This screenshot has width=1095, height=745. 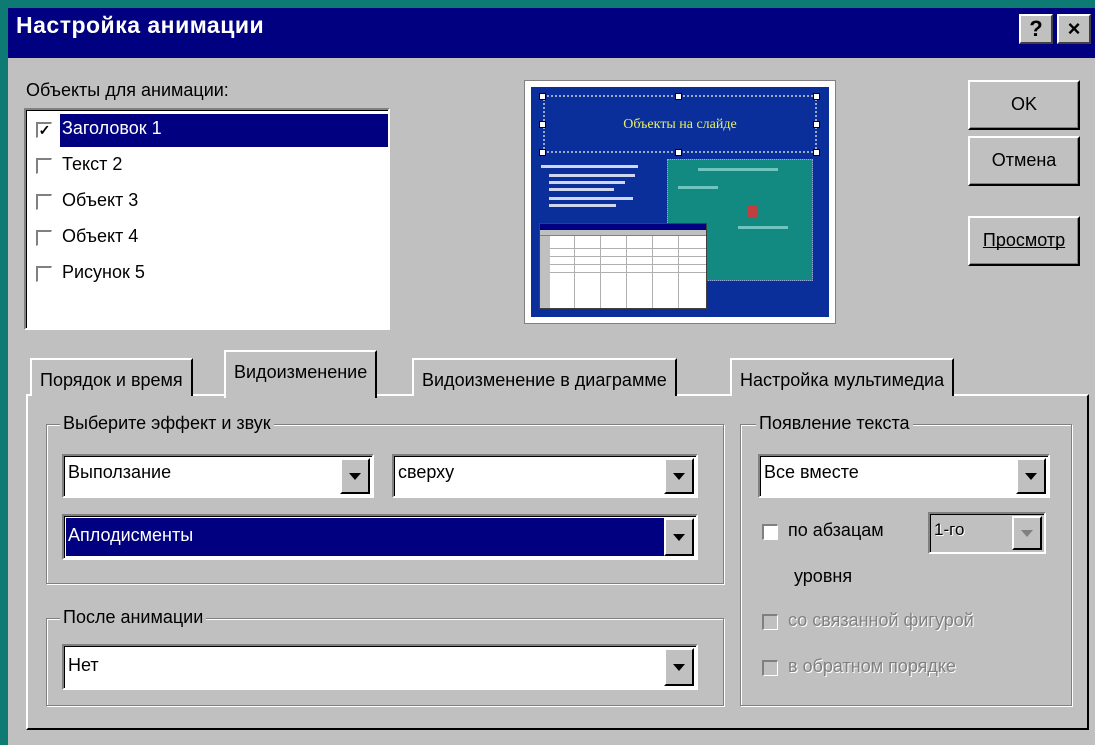 What do you see at coordinates (545, 476) in the screenshot?
I see `direction-select: сверху` at bounding box center [545, 476].